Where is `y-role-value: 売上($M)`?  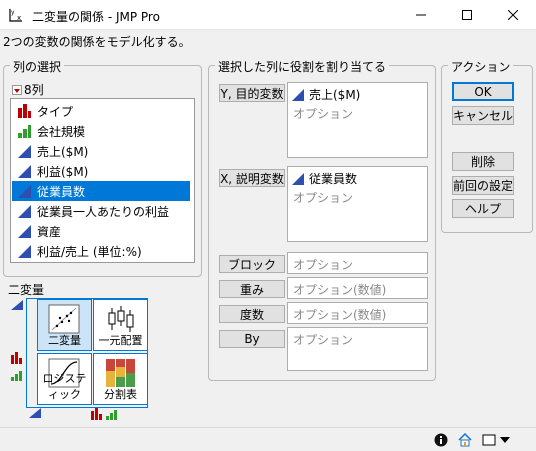
y-role-value: 売上($M) is located at coordinates (335, 95).